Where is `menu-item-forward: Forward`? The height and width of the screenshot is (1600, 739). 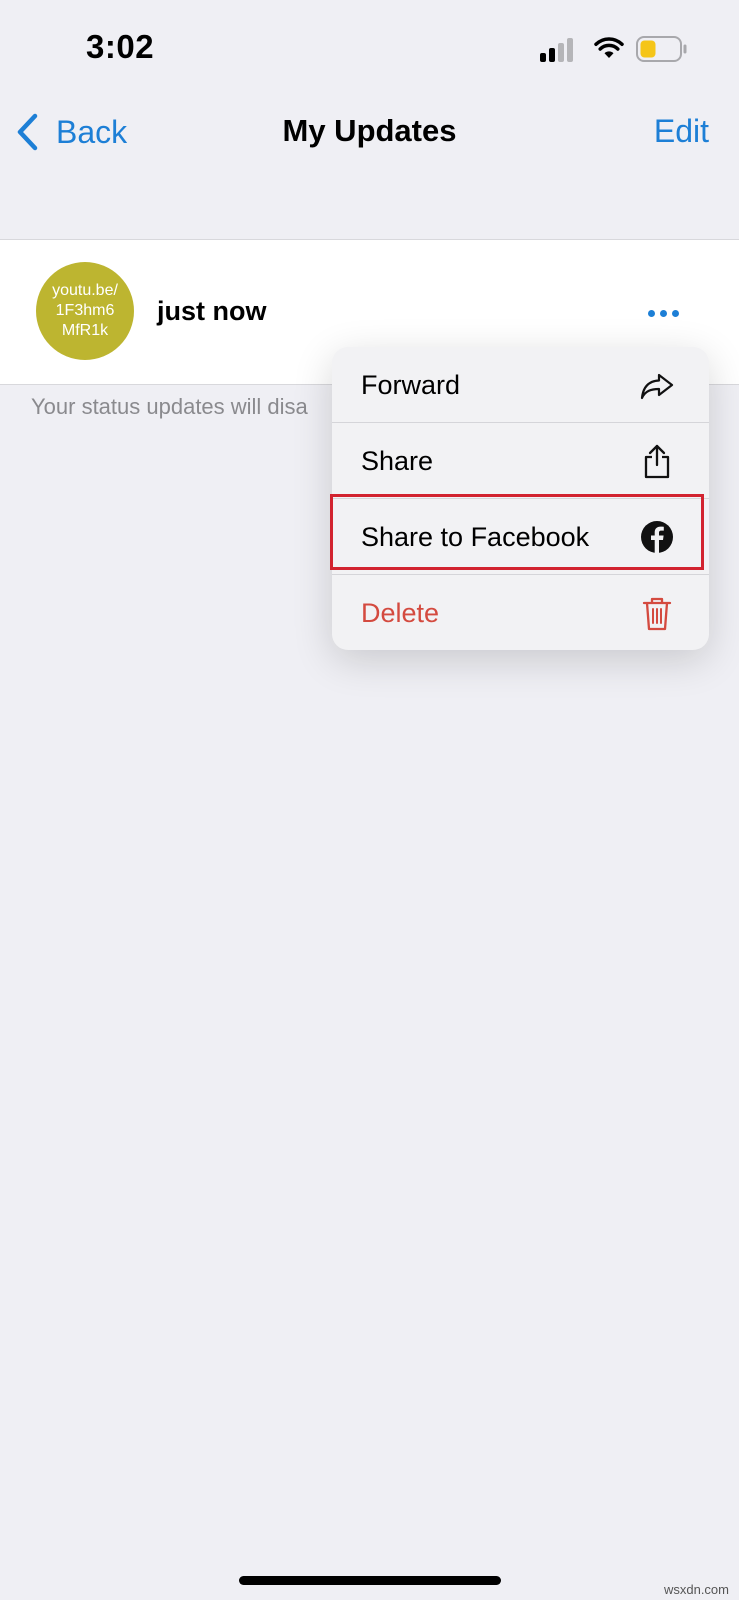
menu-item-forward: Forward is located at coordinates (520, 385).